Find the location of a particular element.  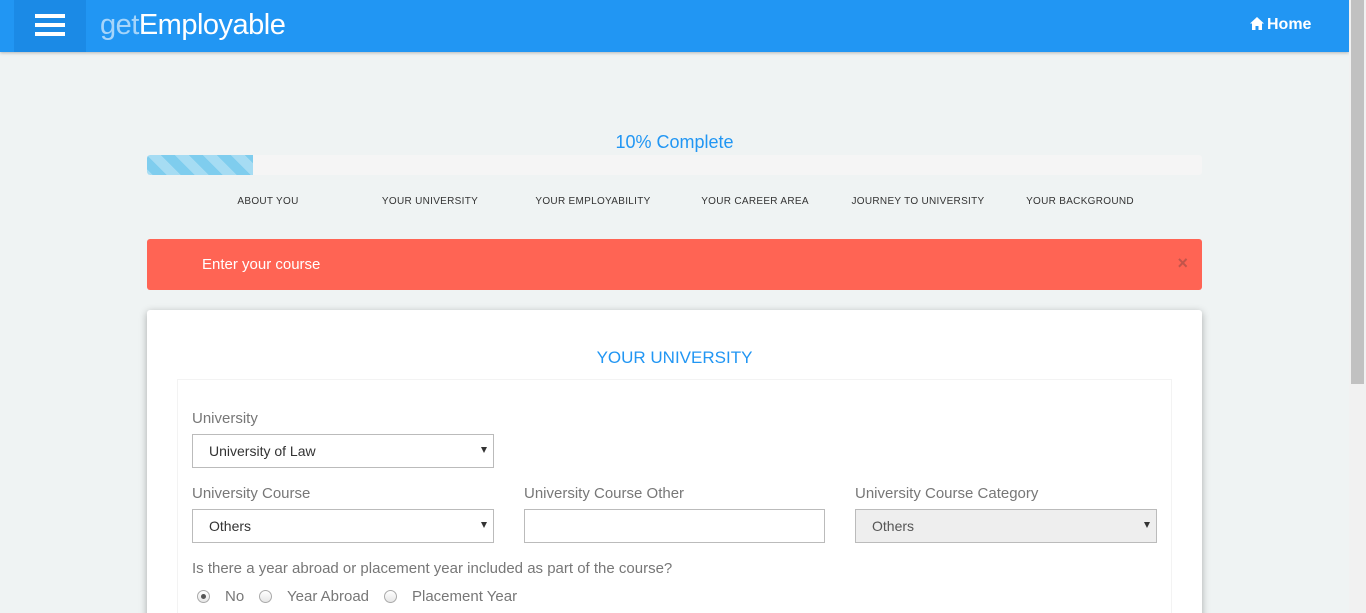

page-scrollbar is located at coordinates (1357, 306).